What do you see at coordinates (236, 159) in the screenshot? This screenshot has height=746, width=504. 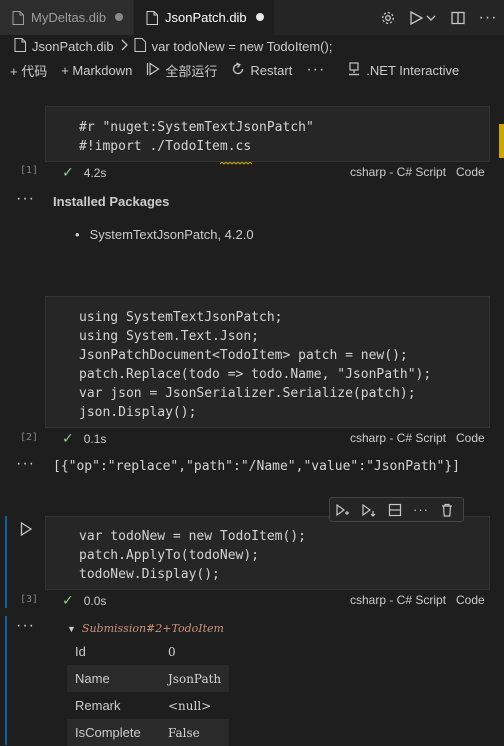 I see `squiggle-warning` at bounding box center [236, 159].